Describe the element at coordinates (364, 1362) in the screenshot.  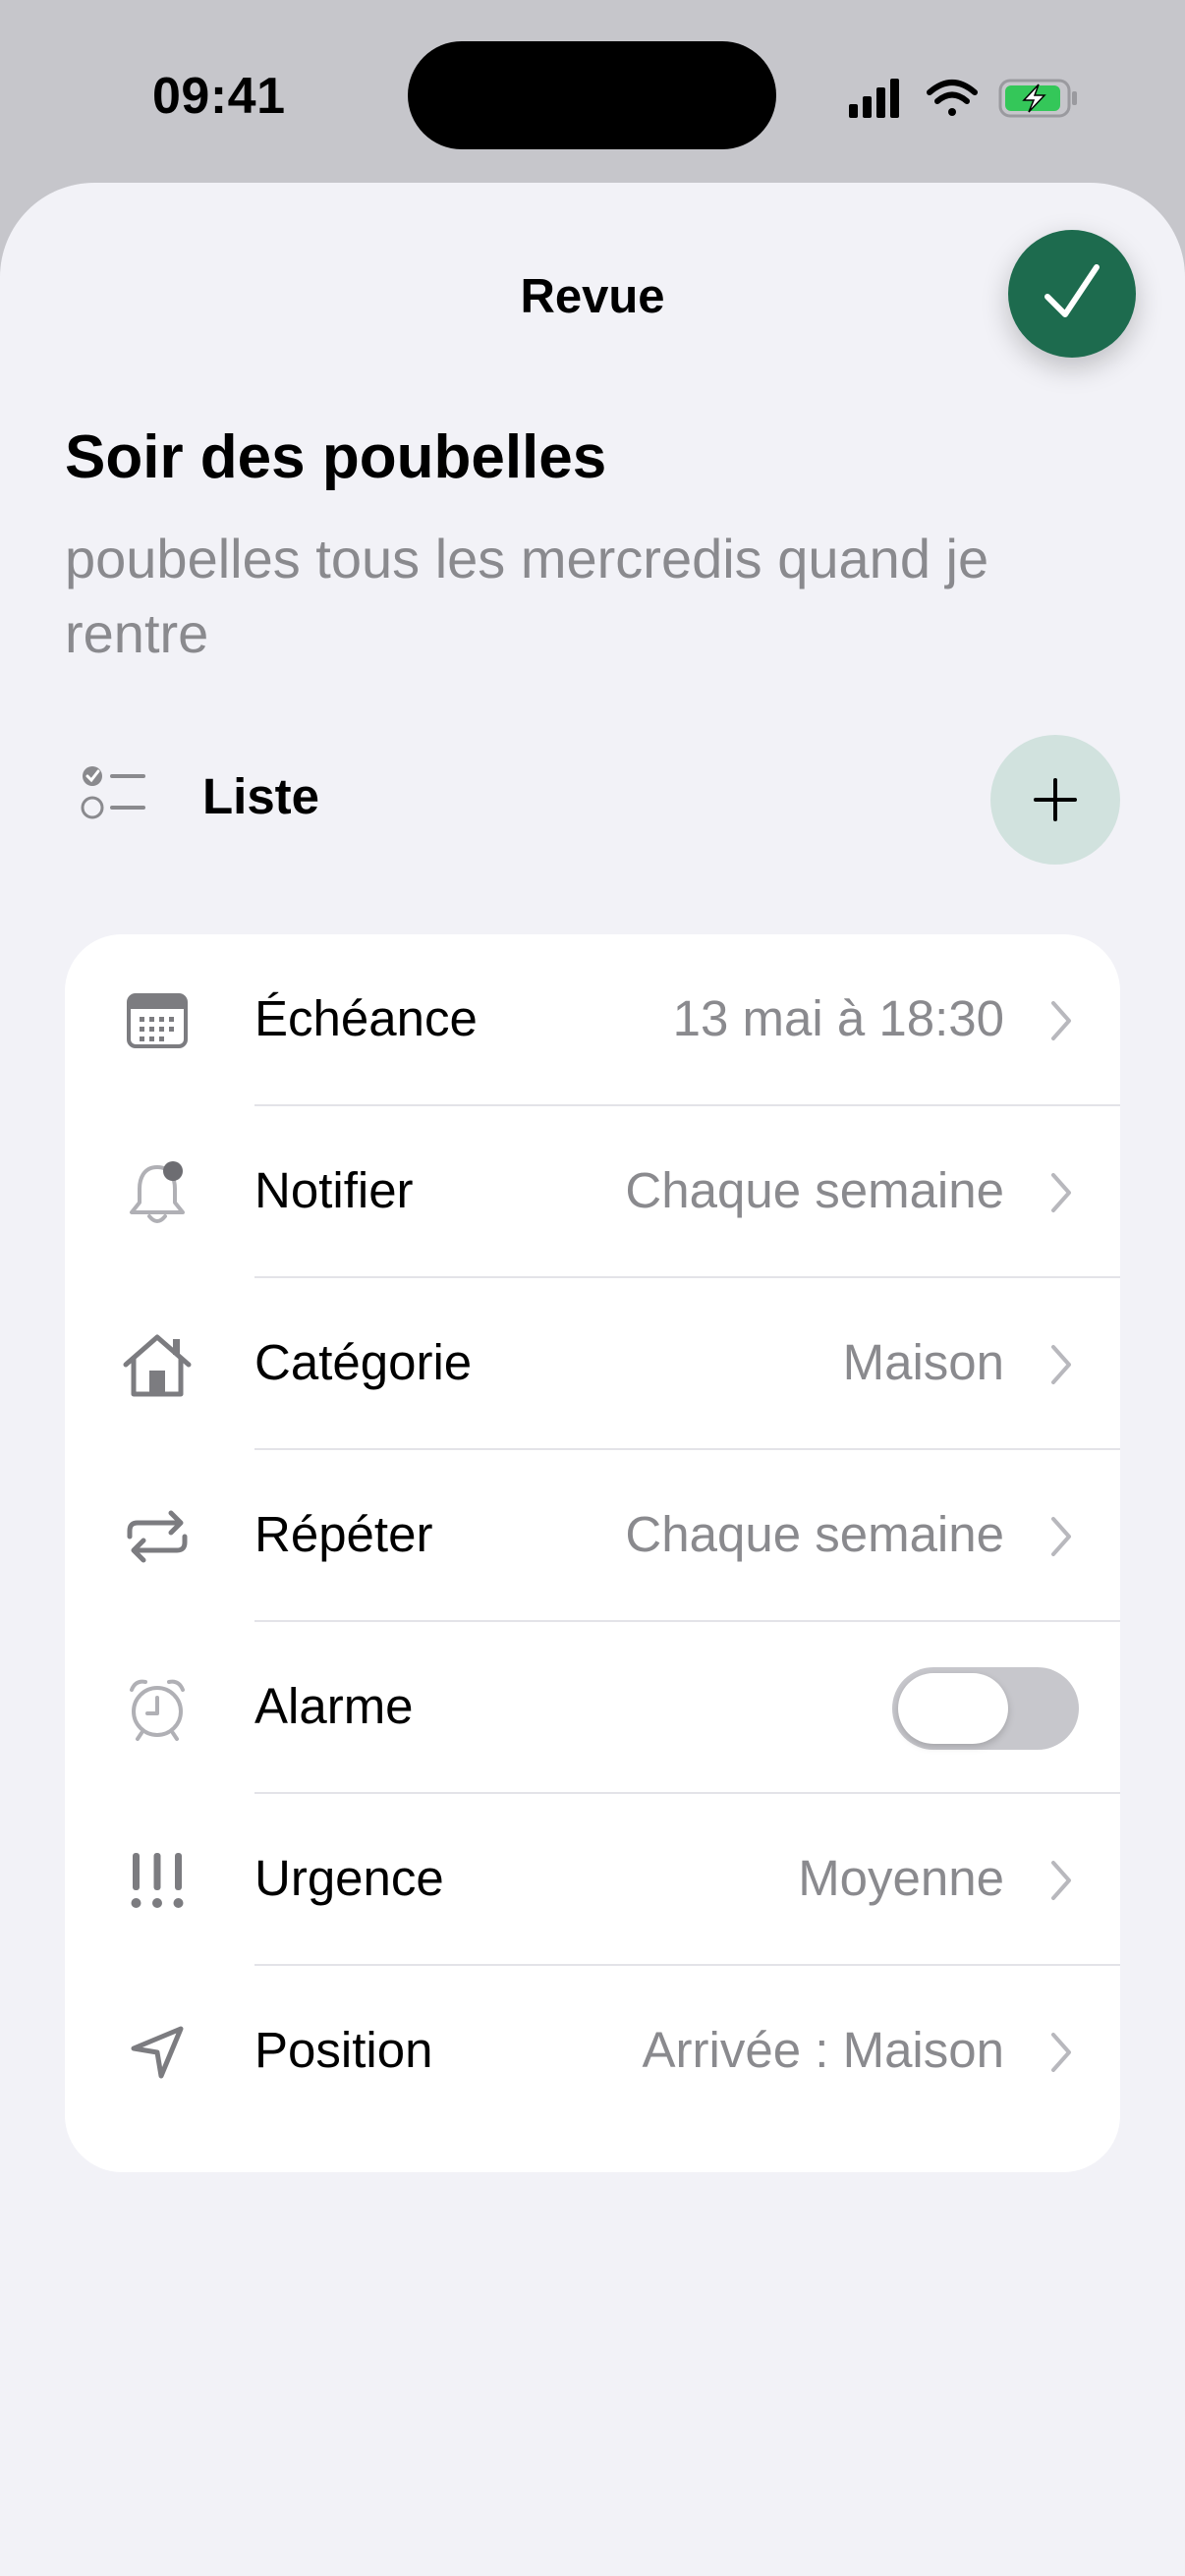
I see `category-label: Catégorie` at that location.